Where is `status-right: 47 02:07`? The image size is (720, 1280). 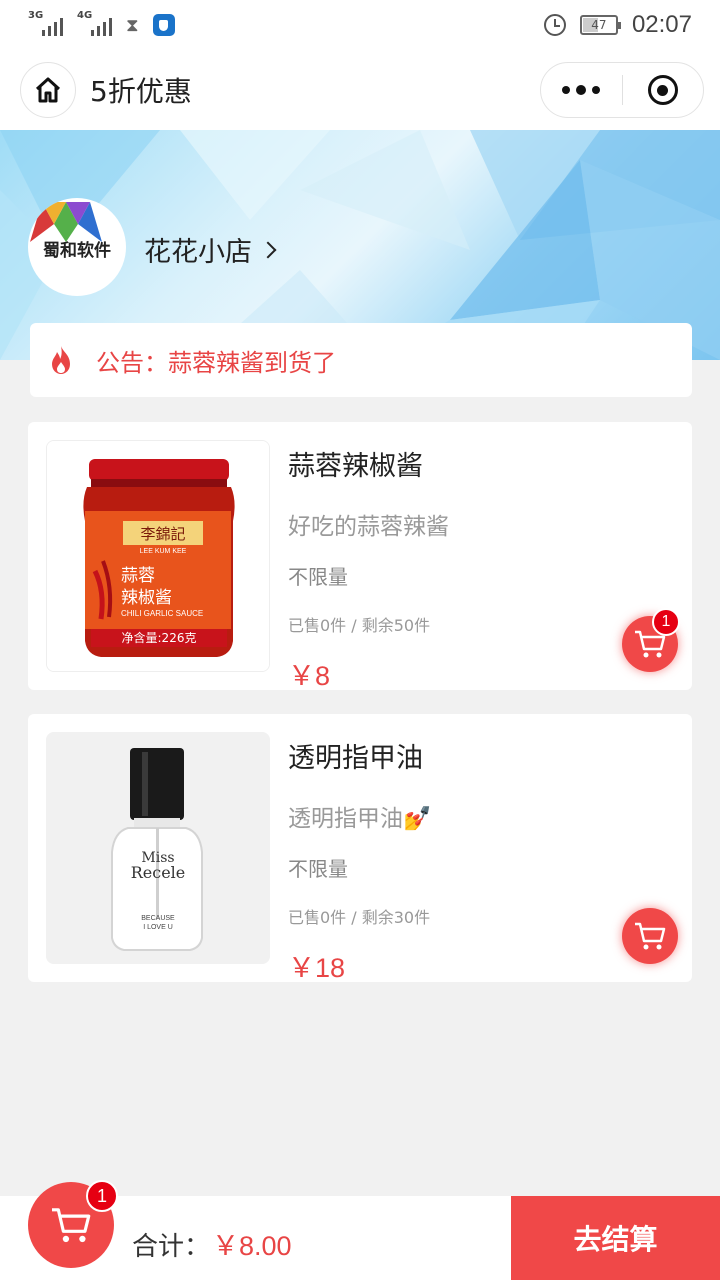
status-right: 47 02:07 is located at coordinates (617, 25).